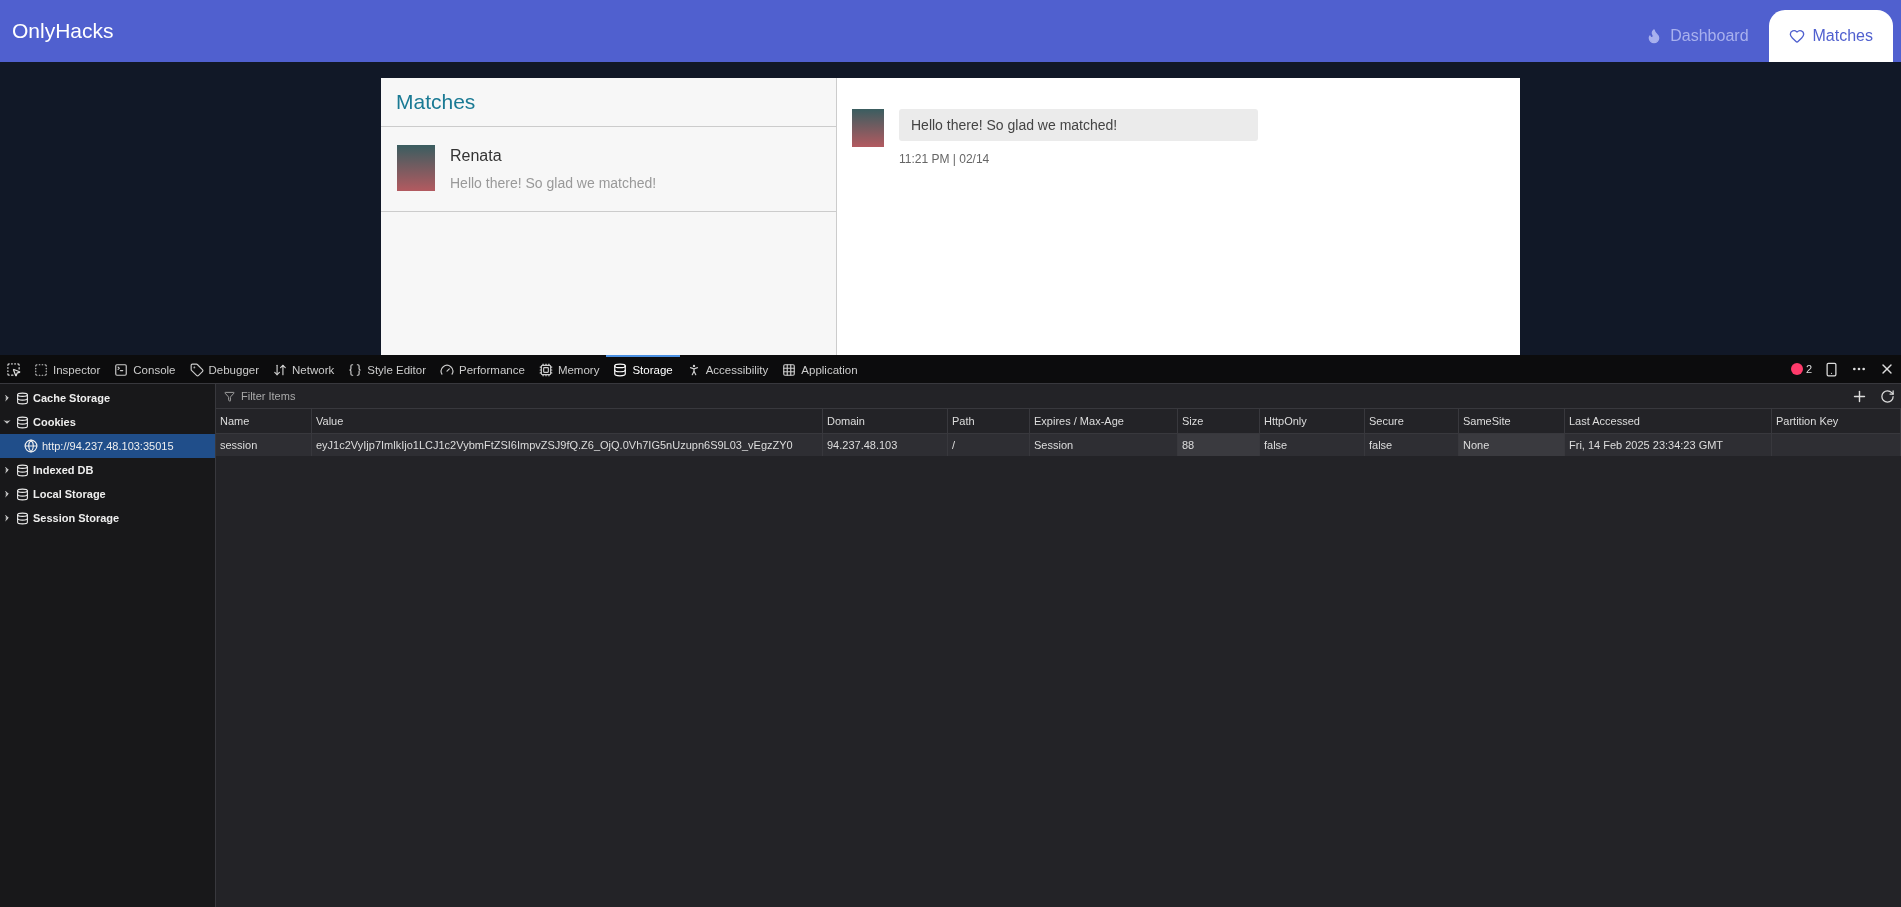  I want to click on match-item: Renata Hello there! So glad we matched!, so click(608, 169).